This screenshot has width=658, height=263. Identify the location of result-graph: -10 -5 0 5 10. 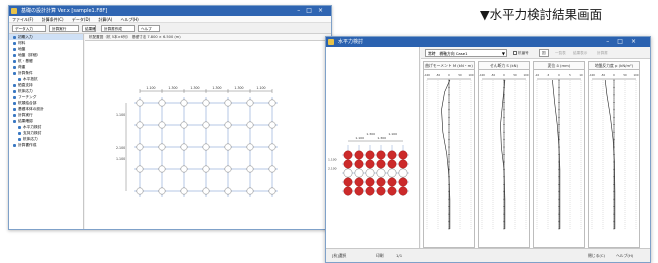
(559, 151).